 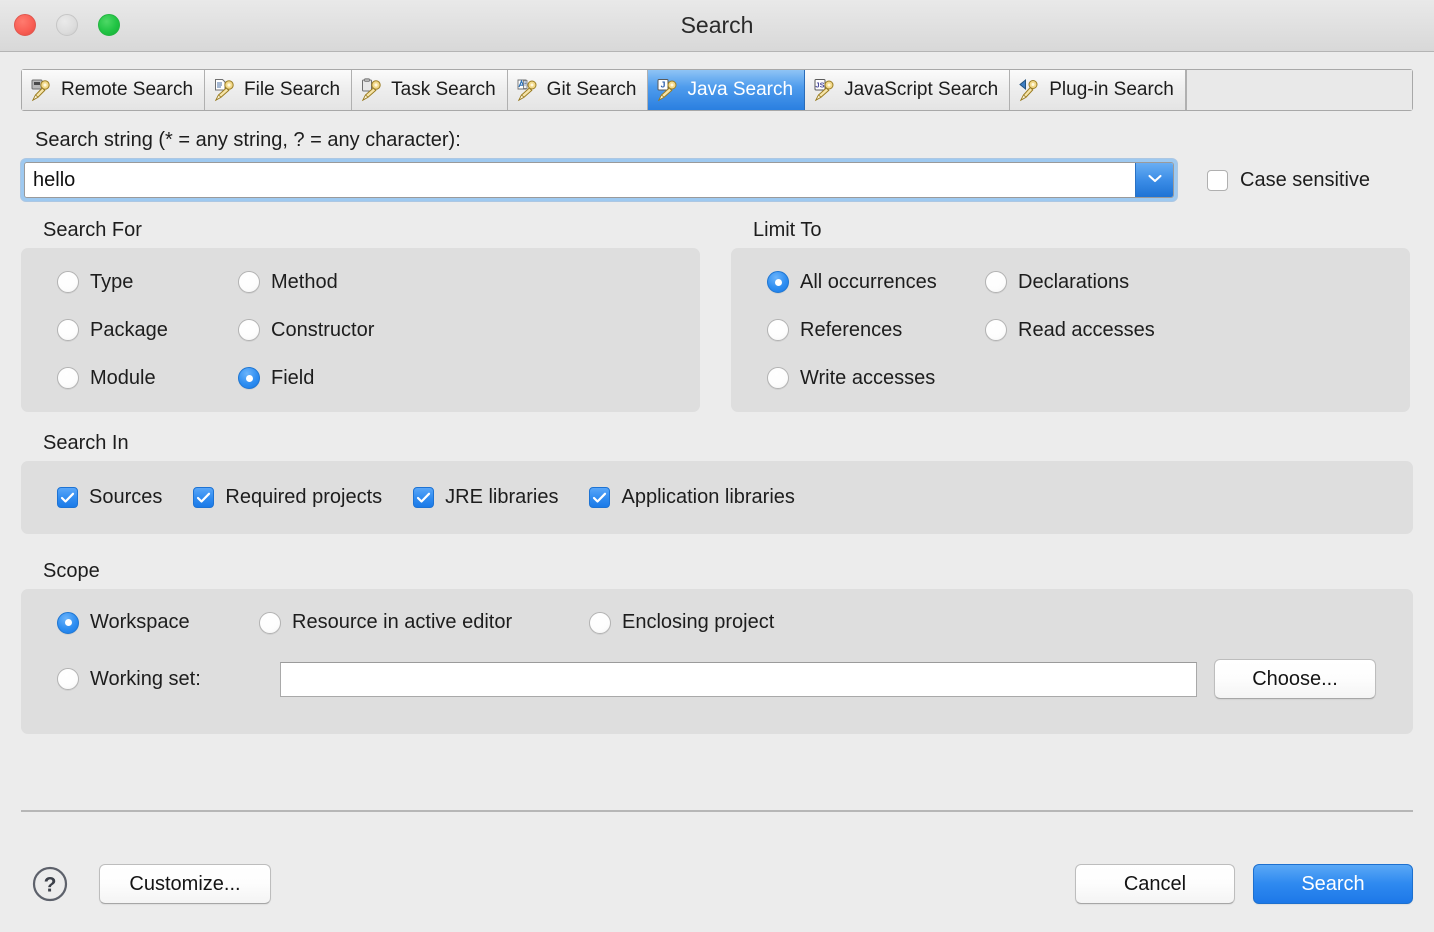 I want to click on scope-option-enclosing-project: Enclosing project, so click(x=681, y=622).